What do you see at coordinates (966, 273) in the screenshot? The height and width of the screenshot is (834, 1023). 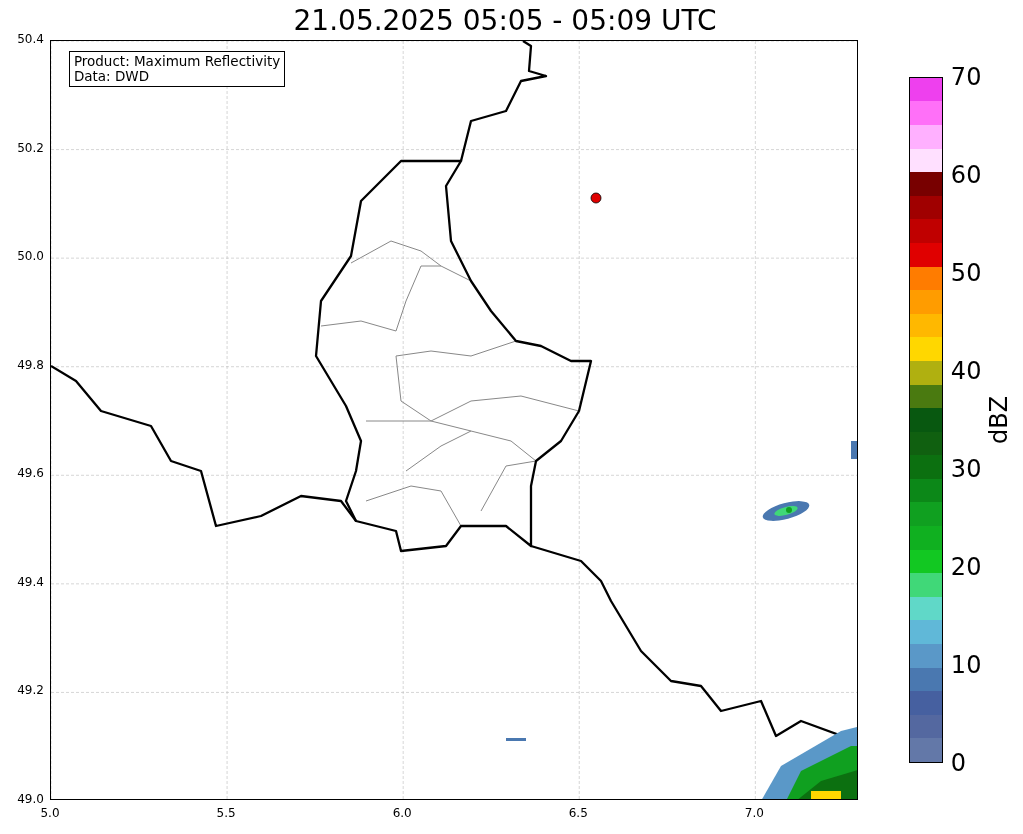 I see `colorbar-tick-label: 50` at bounding box center [966, 273].